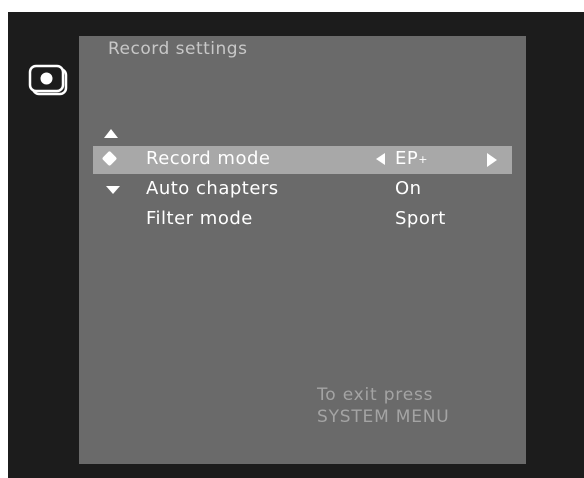 The height and width of the screenshot is (478, 584). Describe the element at coordinates (383, 417) in the screenshot. I see `exit-hint-line-2: SYSTEM MENU` at that location.